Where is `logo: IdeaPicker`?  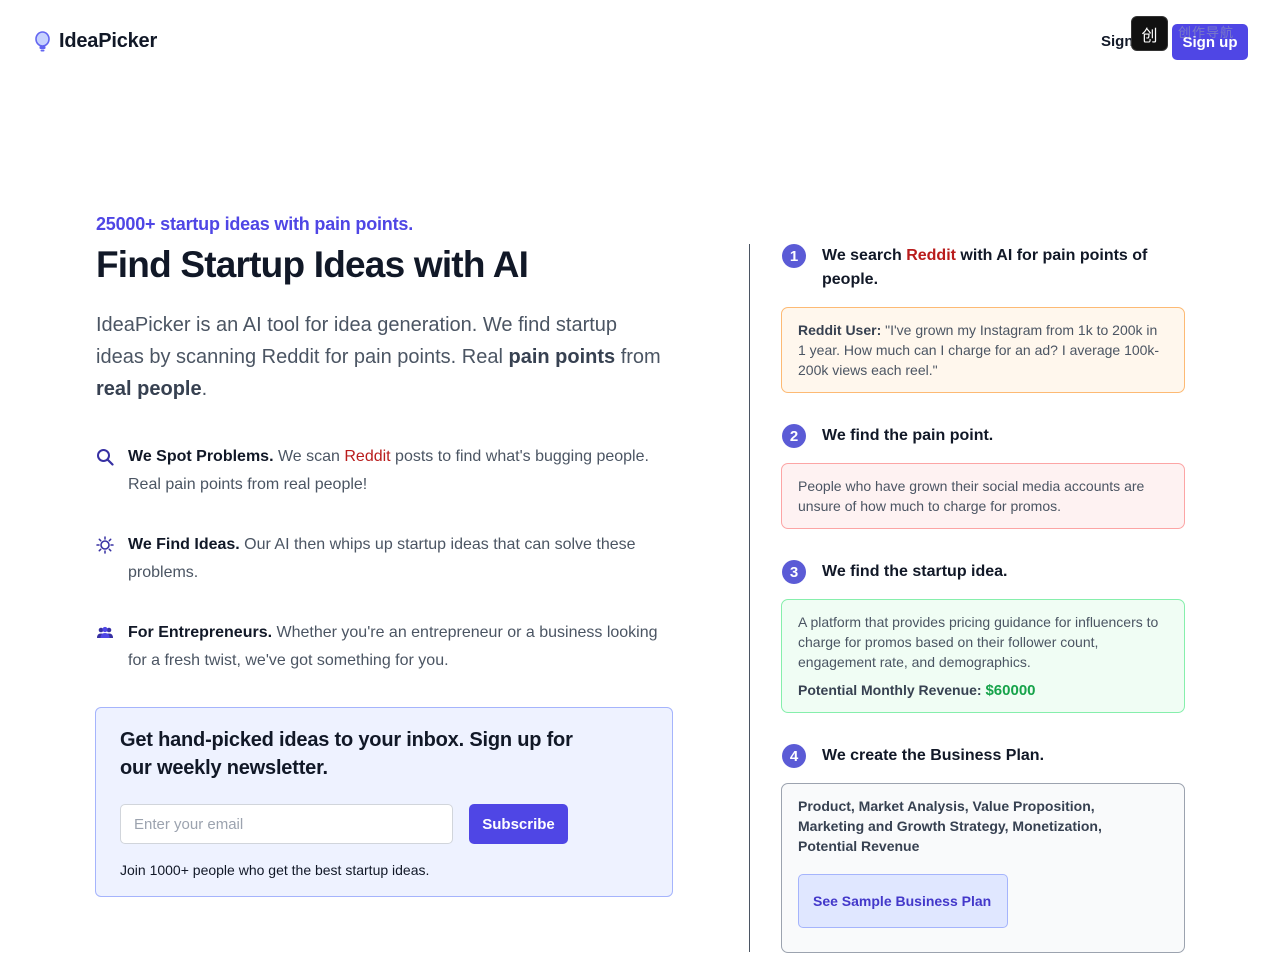 logo: IdeaPicker is located at coordinates (95, 41).